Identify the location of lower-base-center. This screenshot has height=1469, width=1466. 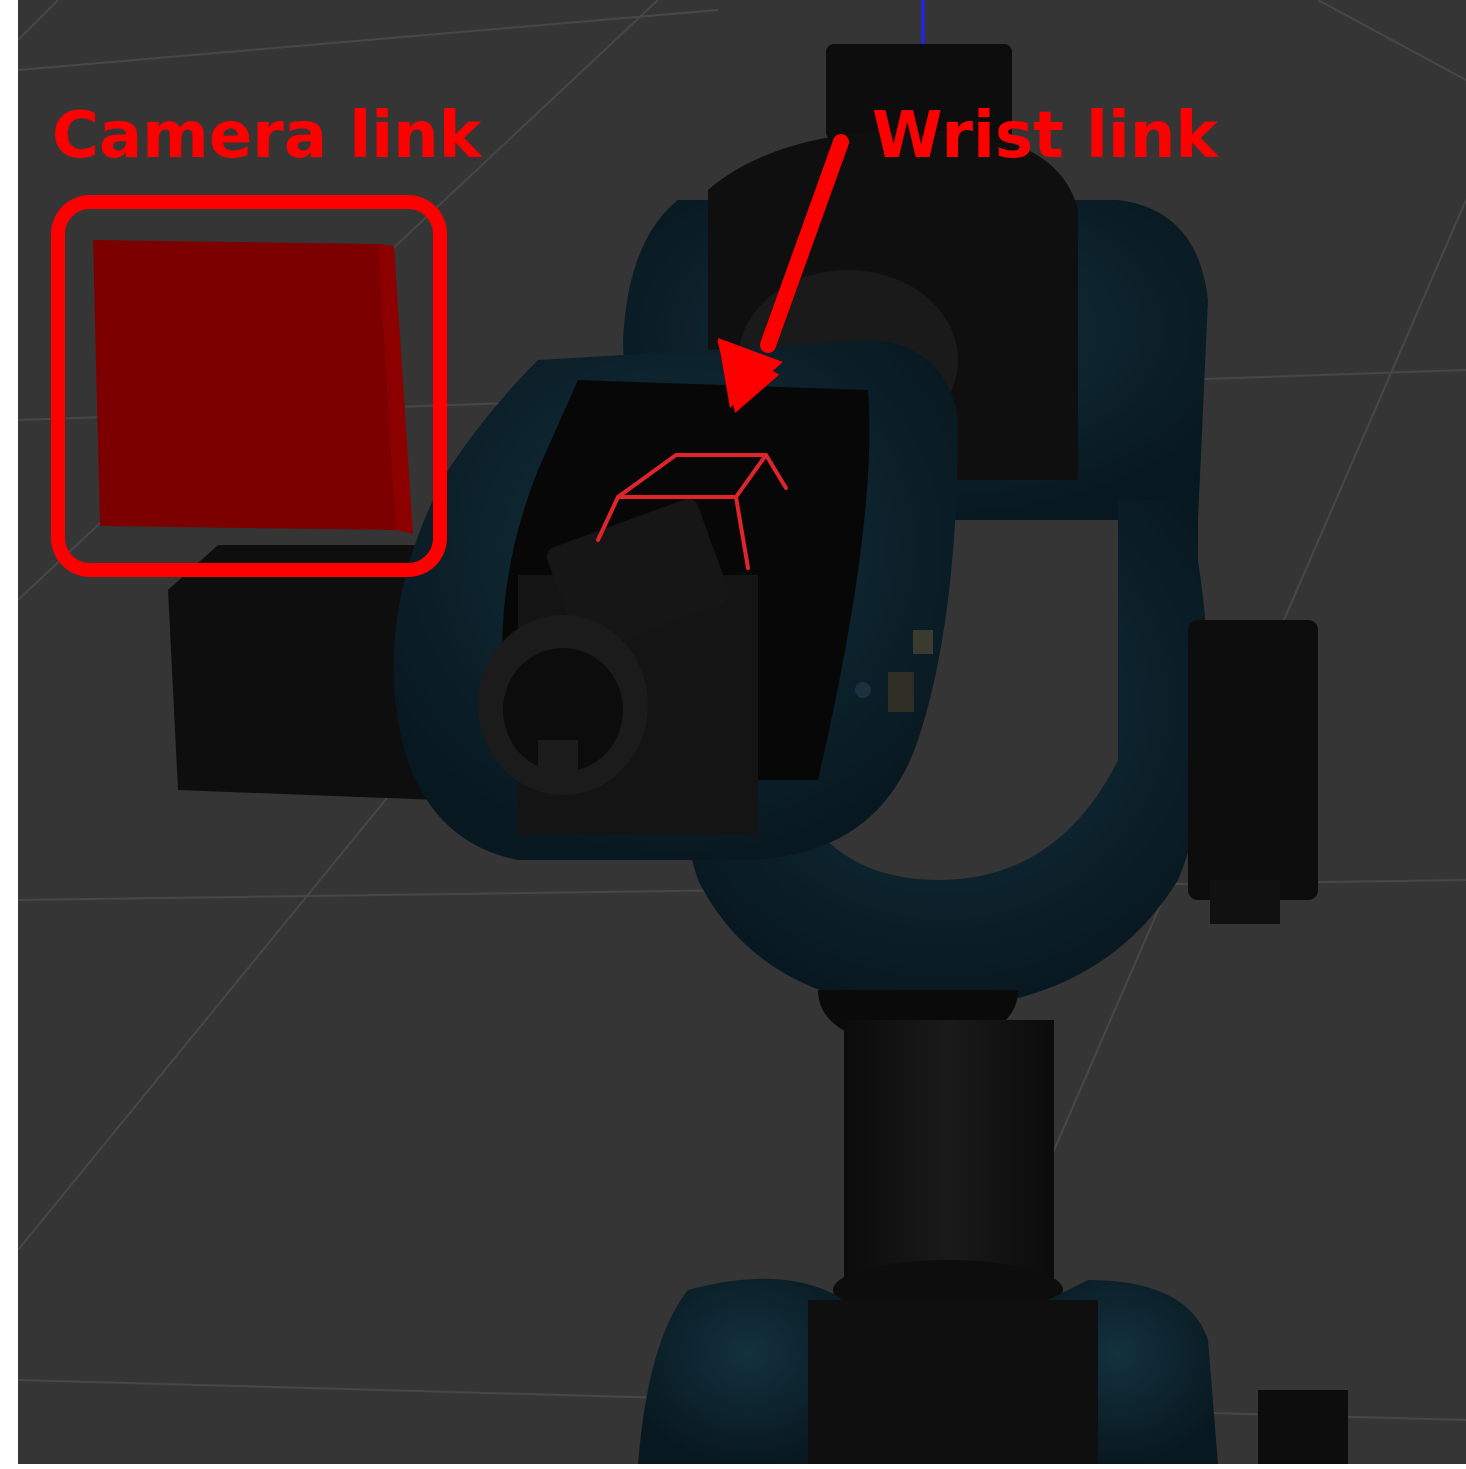
(953, 1382).